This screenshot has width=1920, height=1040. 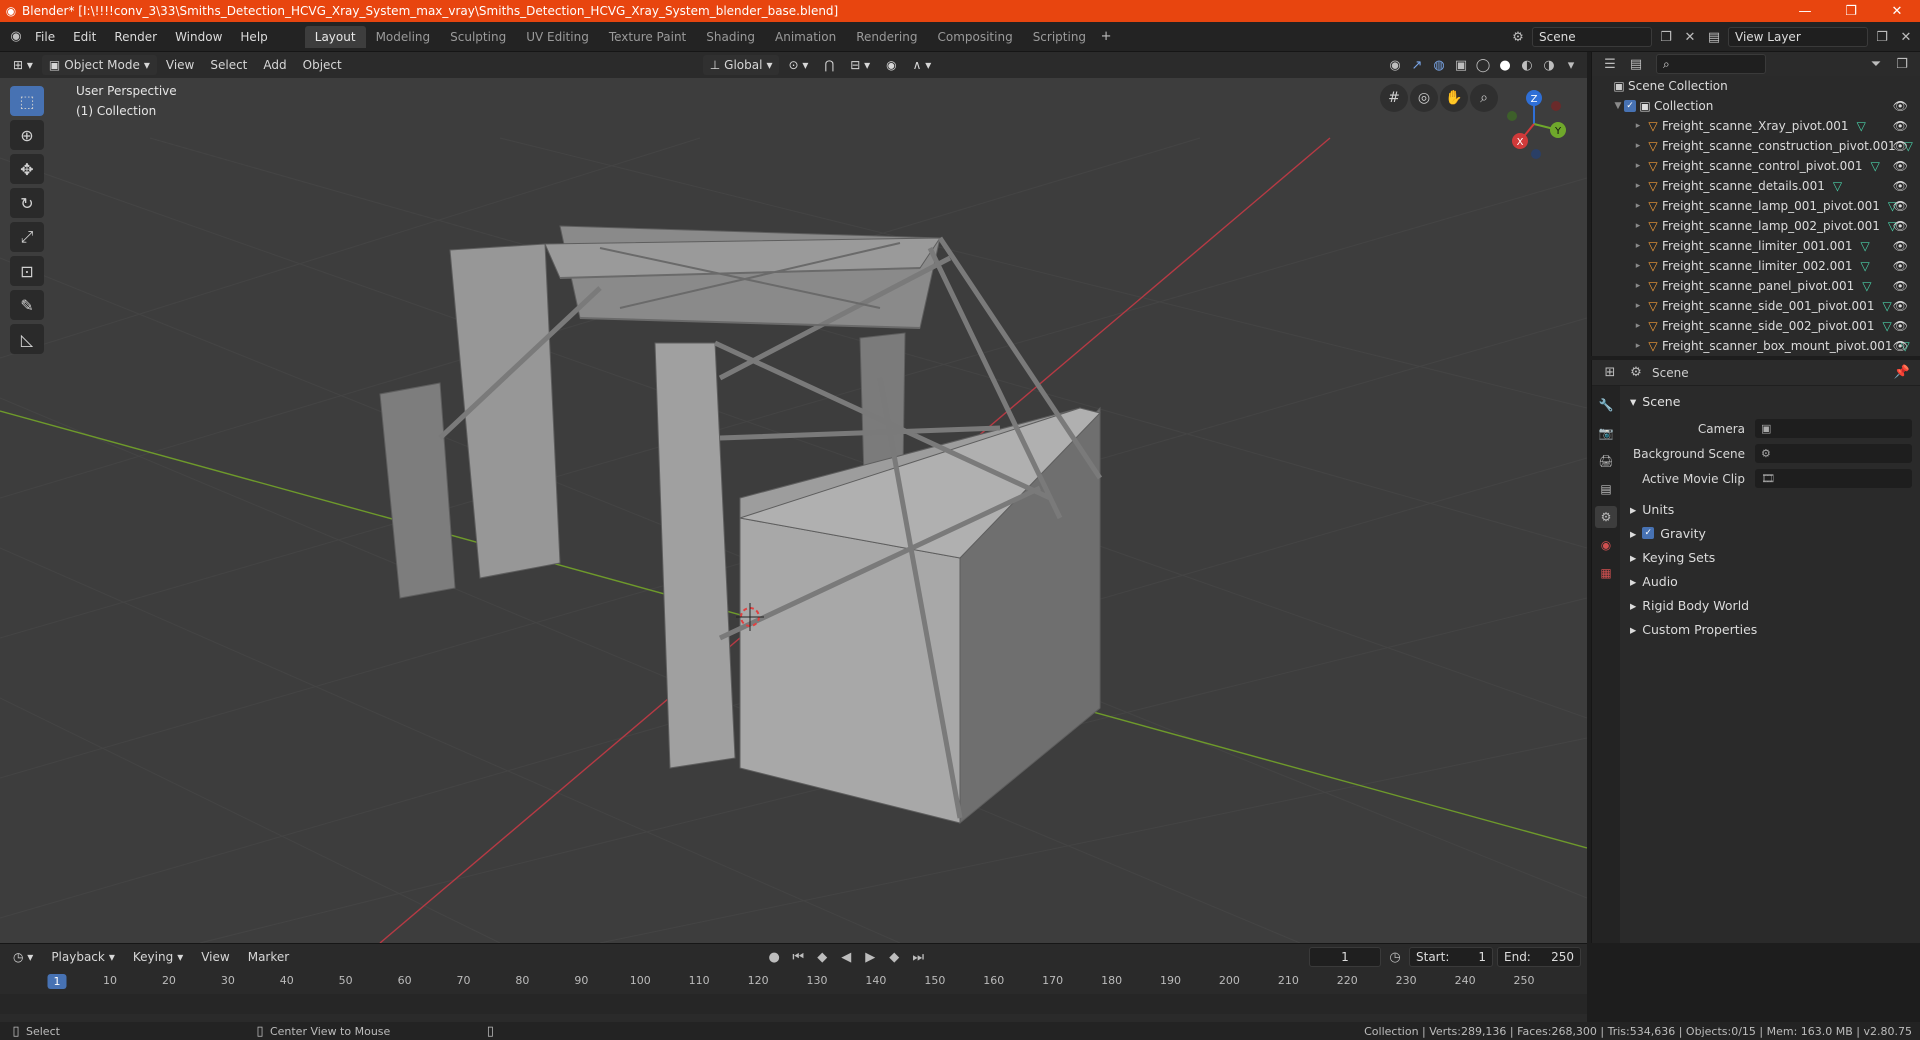 I want to click on view-layer-props-icon: ▤, so click(x=1606, y=489).